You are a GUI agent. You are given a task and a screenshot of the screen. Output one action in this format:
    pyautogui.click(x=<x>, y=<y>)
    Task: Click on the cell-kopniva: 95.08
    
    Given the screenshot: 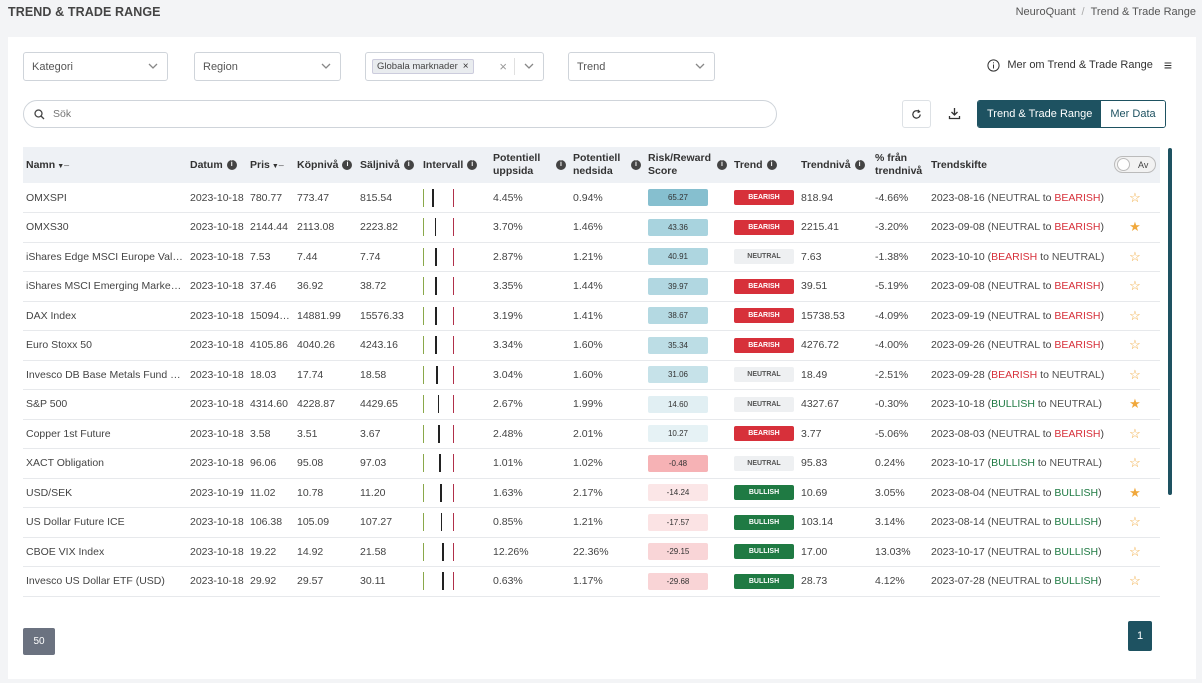 What is the action you would take?
    pyautogui.click(x=325, y=463)
    